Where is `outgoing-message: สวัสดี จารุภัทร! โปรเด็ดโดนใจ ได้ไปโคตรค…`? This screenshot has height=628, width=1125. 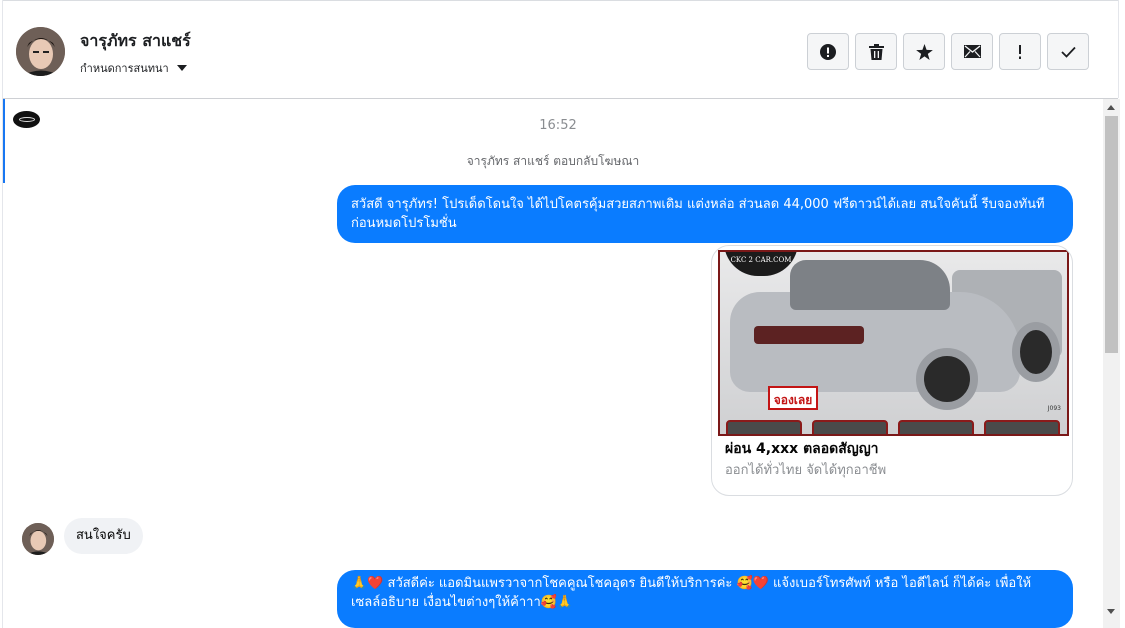
outgoing-message: สวัสดี จารุภัทร! โปรเด็ดโดนใจ ได้ไปโคตรค… is located at coordinates (705, 214).